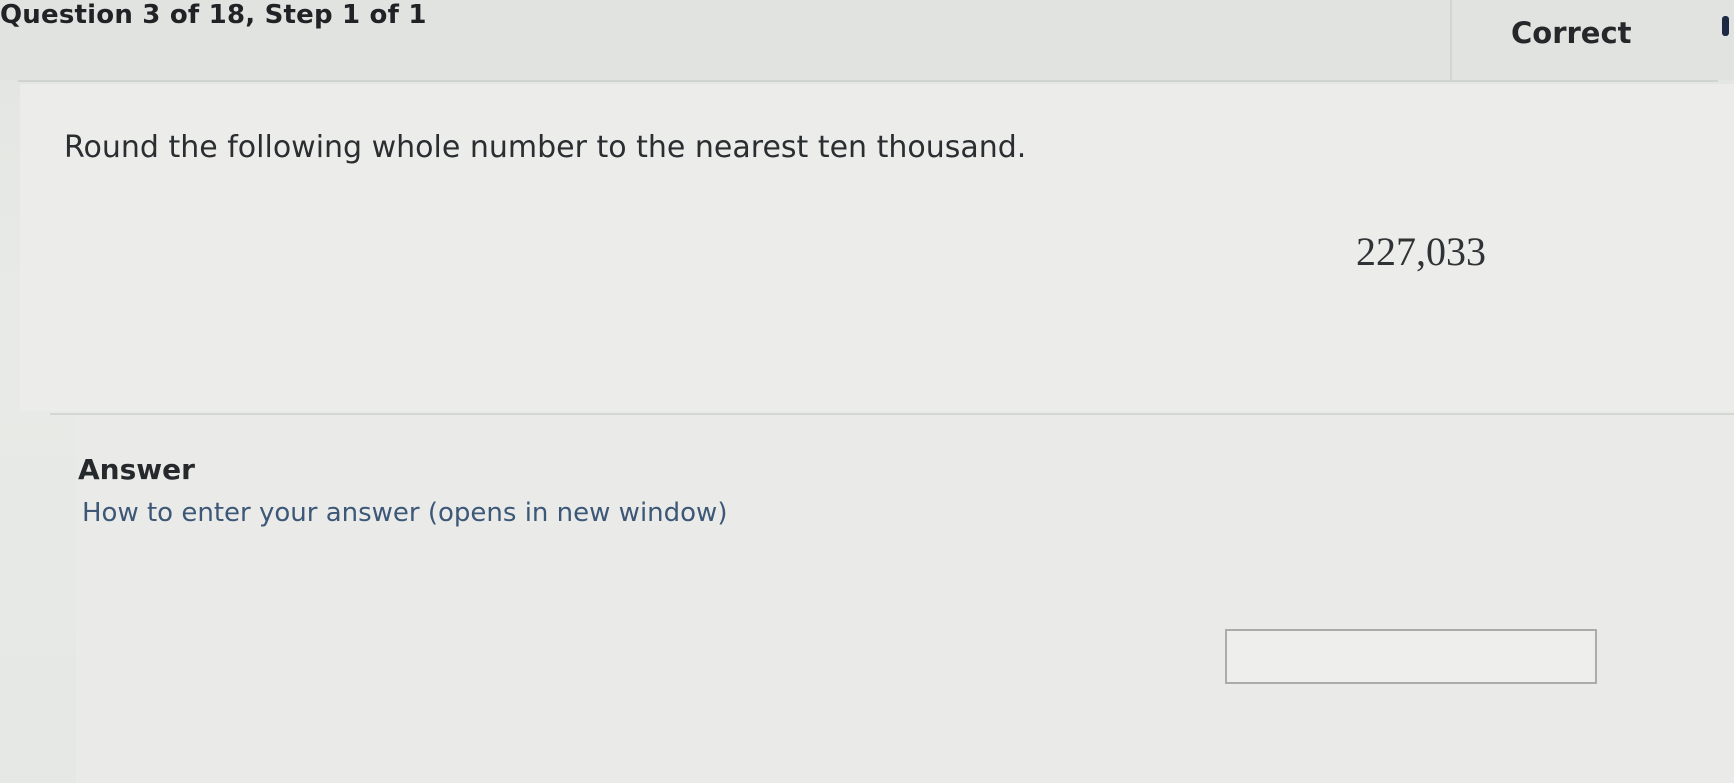 The height and width of the screenshot is (783, 1734). Describe the element at coordinates (1725, 26) in the screenshot. I see `header-marker` at that location.